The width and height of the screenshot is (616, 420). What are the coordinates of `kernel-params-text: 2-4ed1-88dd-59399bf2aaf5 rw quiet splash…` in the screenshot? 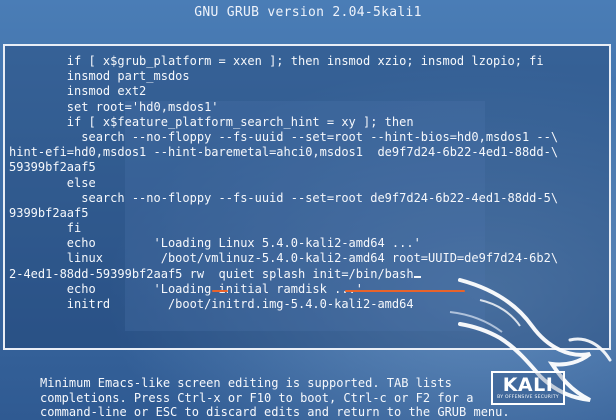 It's located at (211, 274).